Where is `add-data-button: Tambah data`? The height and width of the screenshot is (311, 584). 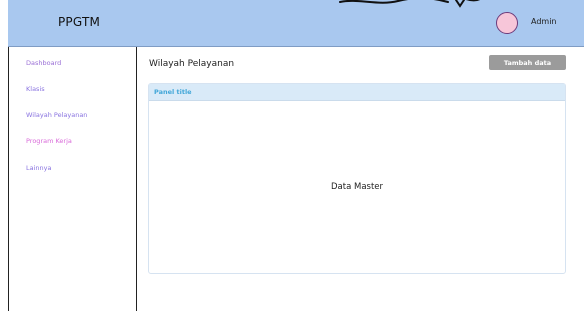
add-data-button: Tambah data is located at coordinates (527, 62).